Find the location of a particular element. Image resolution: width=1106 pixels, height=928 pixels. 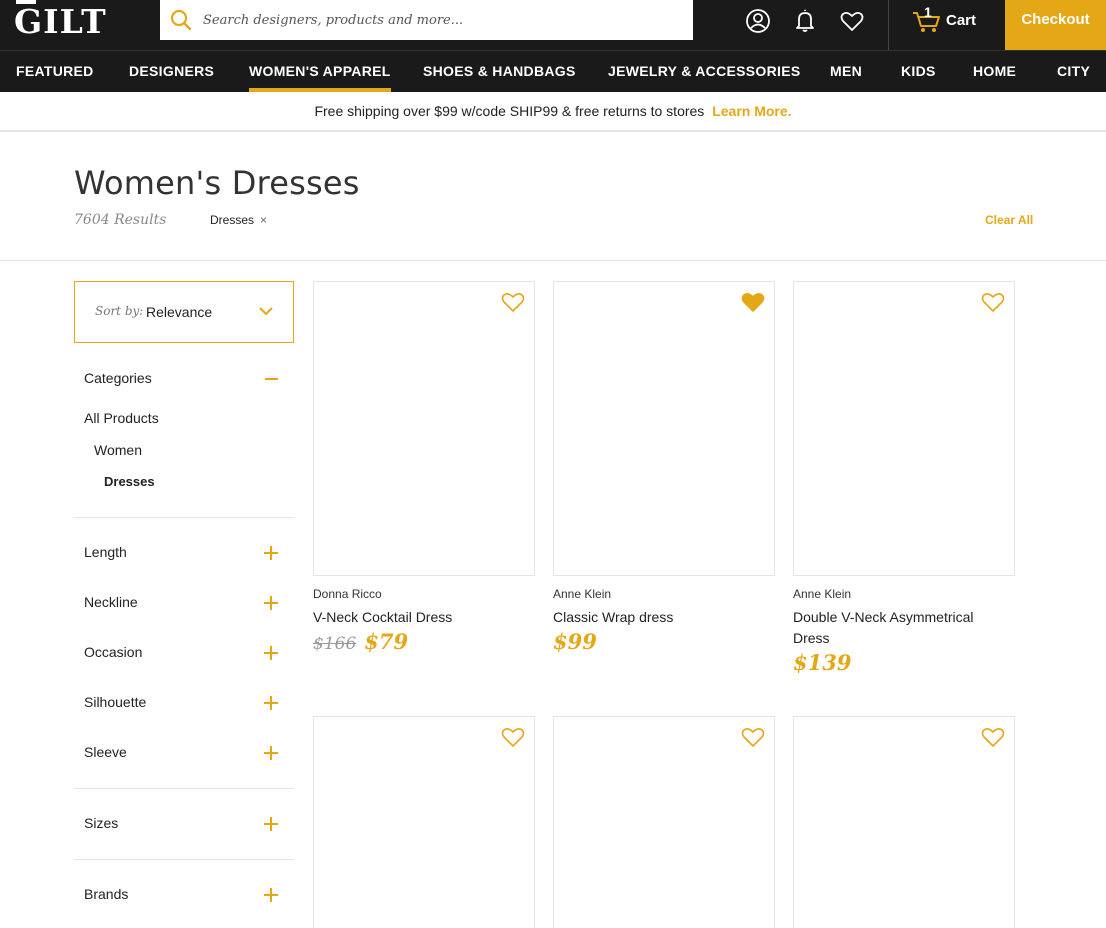

nav-city: CITY is located at coordinates (1073, 71).